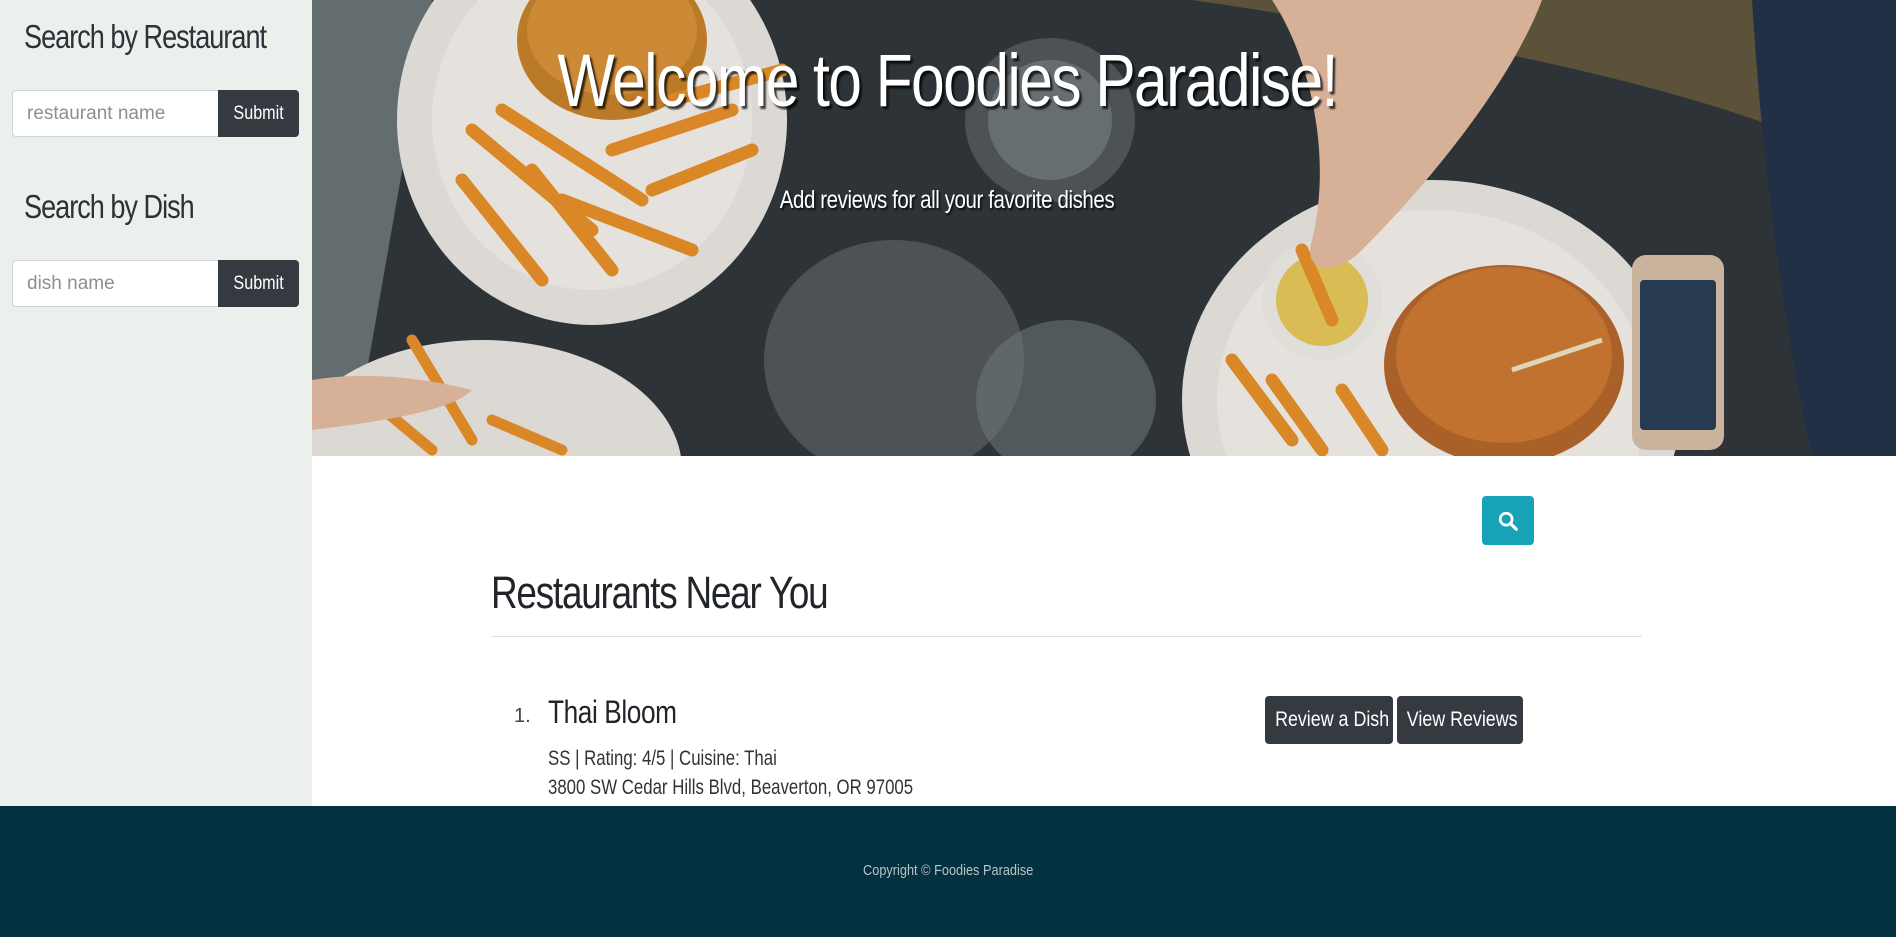 The image size is (1896, 937). What do you see at coordinates (115, 113) in the screenshot?
I see `restaurant-name-input` at bounding box center [115, 113].